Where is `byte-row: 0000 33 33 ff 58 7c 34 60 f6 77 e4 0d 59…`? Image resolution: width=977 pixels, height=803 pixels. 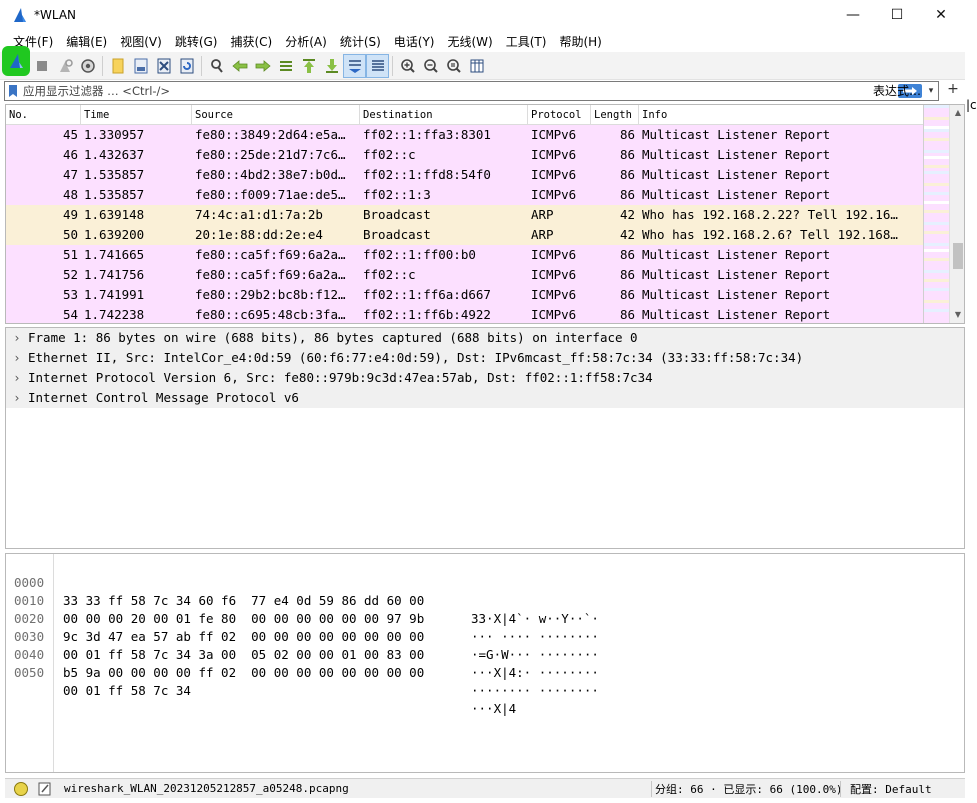
byte-row: 0000 33 33 ff 58 7c 34 60 f6 77 e4 0d 59… is located at coordinates (302, 591).